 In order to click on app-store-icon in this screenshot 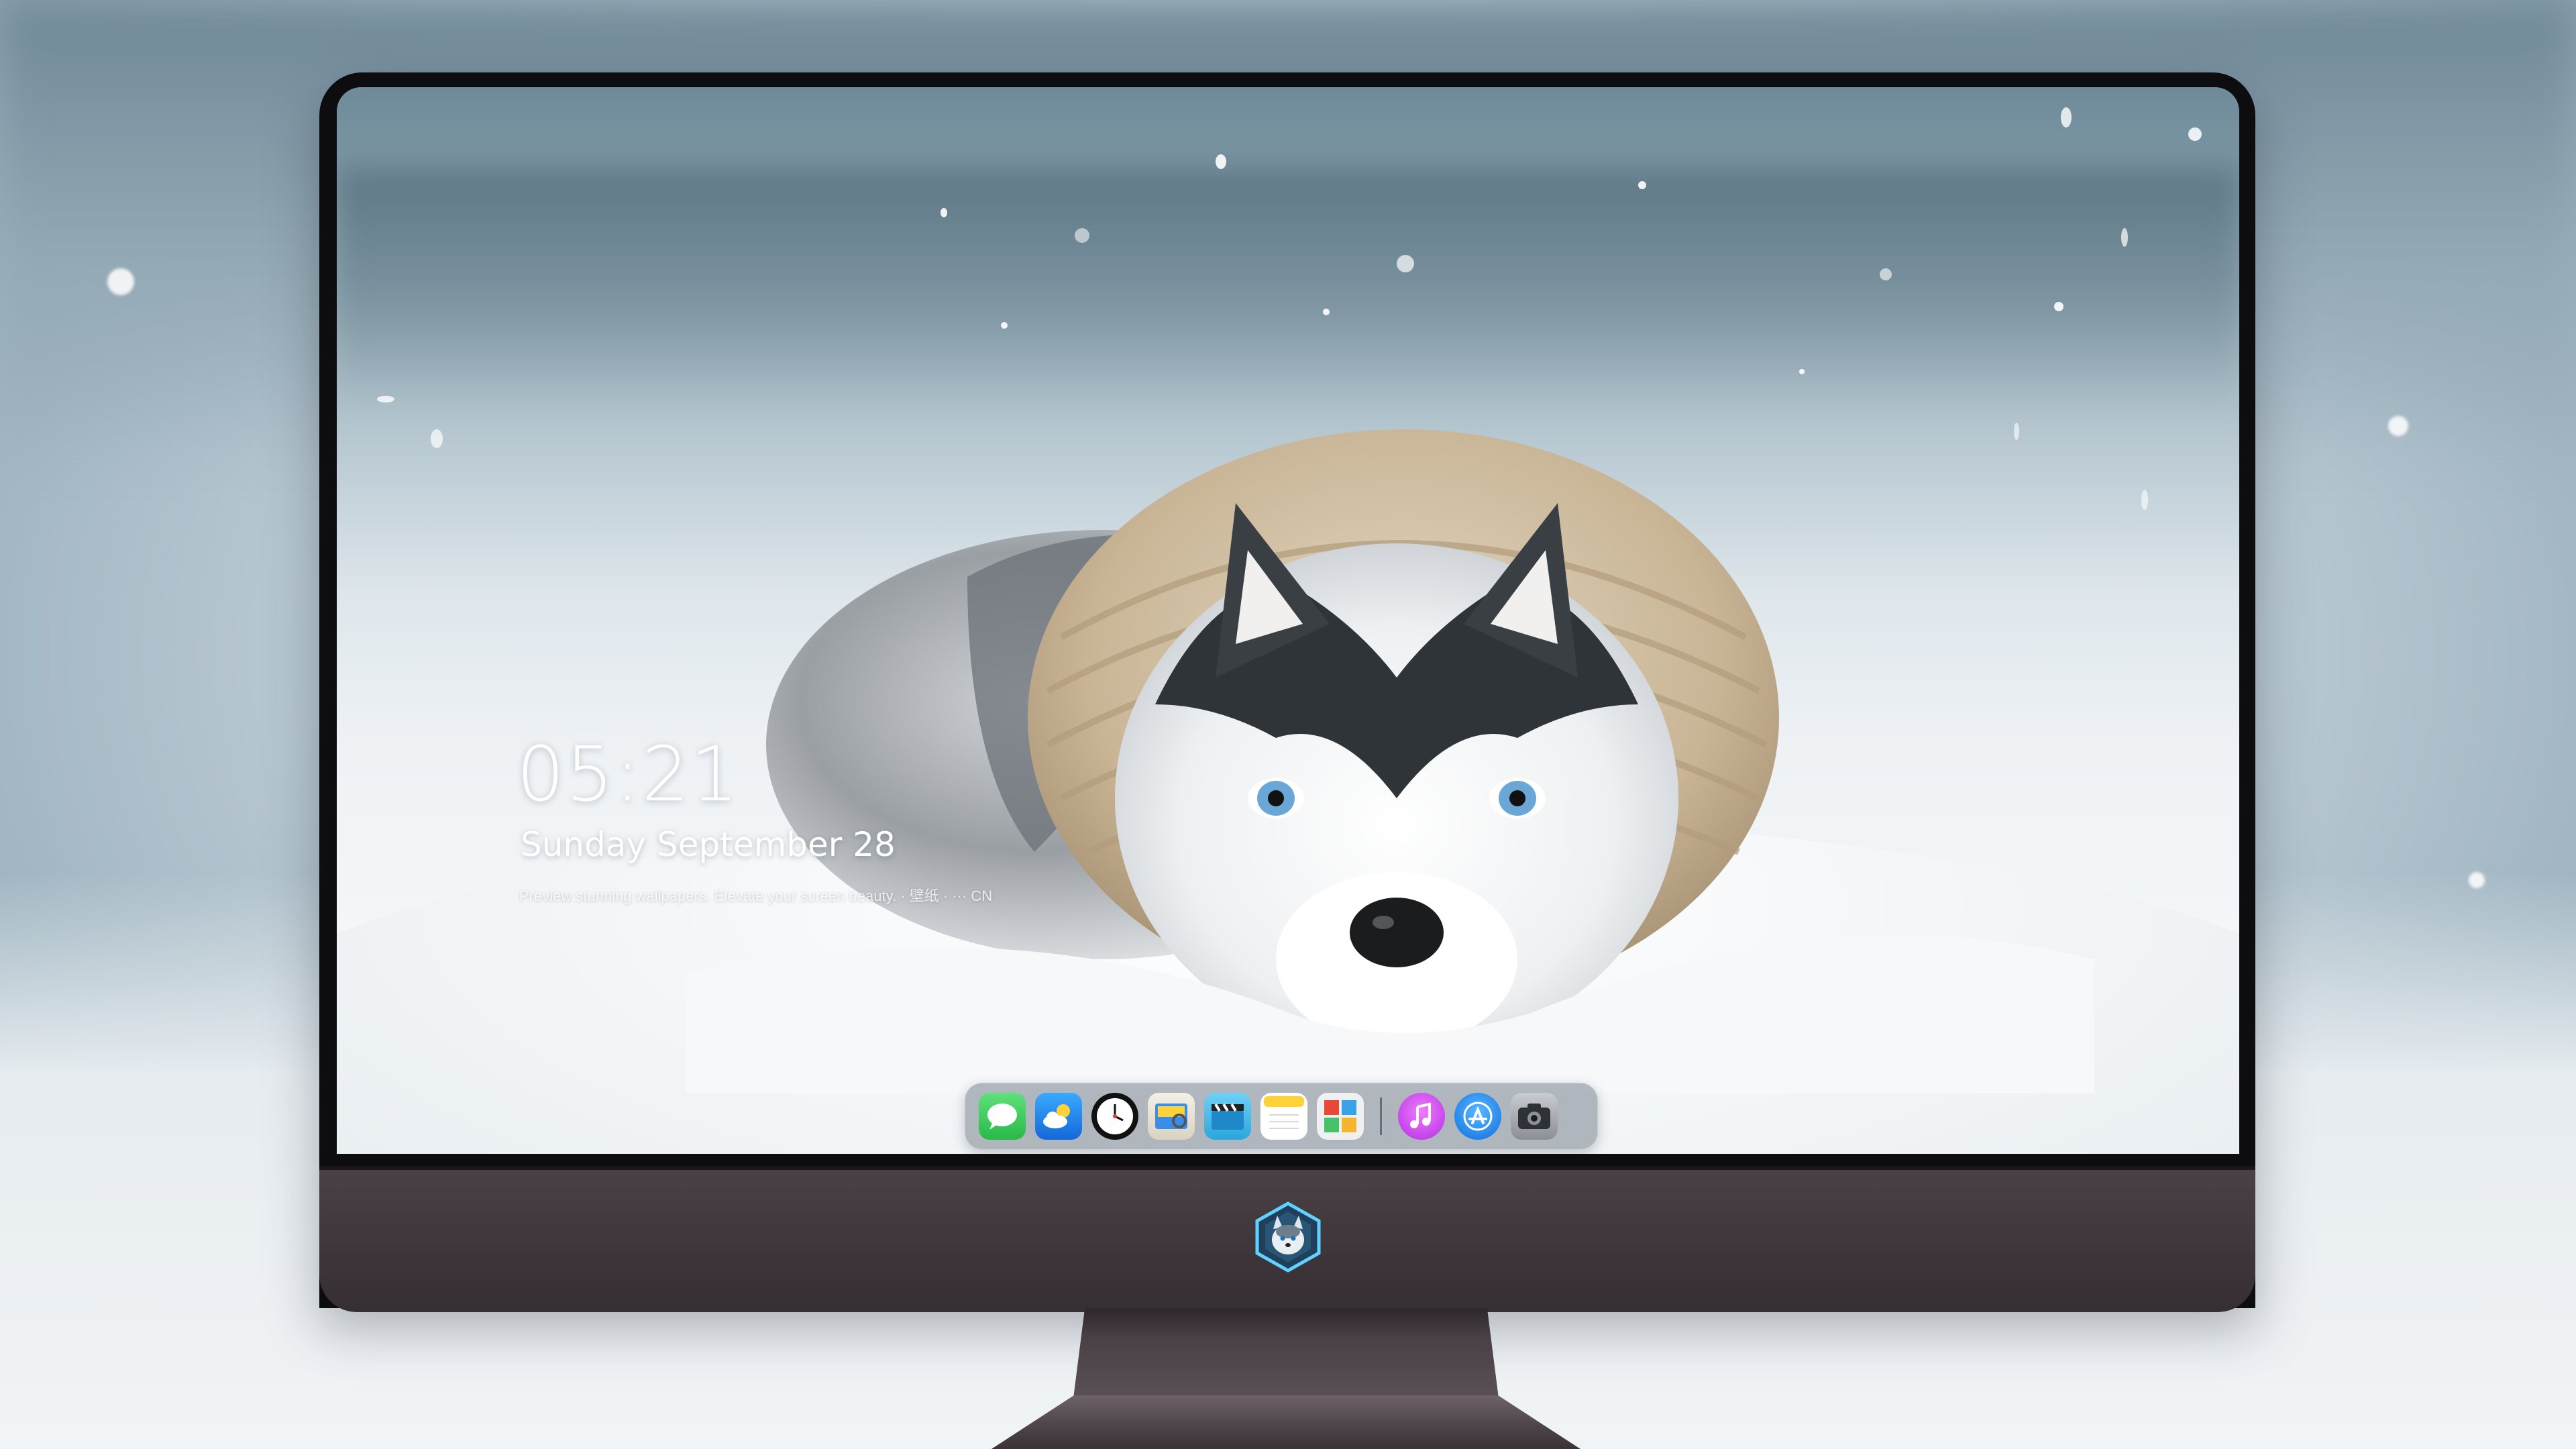, I will do `click(1477, 1116)`.